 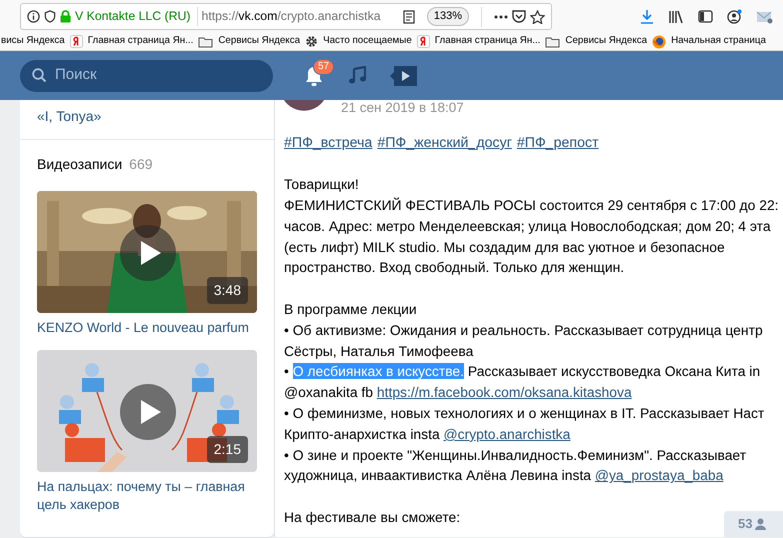 I want to click on post-text-line: • О зине и проекте "Женщины.Инвалидность.Феминизм". Рассказывает, so click(x=515, y=455).